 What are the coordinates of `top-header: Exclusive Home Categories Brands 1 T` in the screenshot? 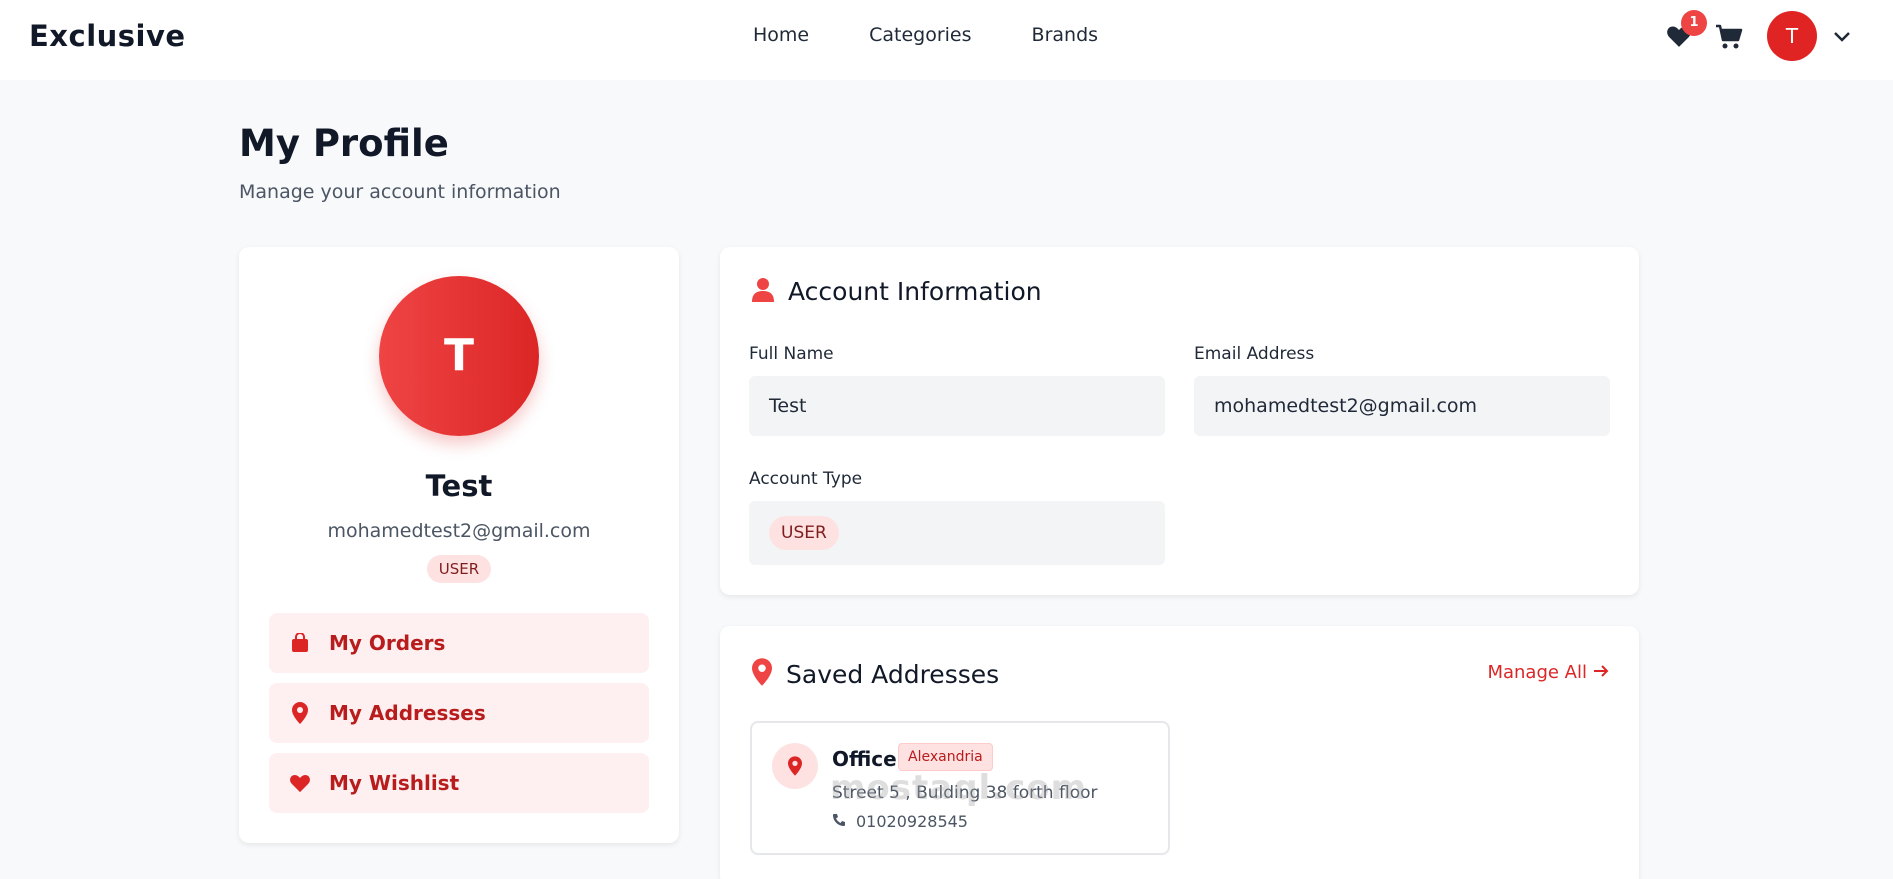 It's located at (946, 40).